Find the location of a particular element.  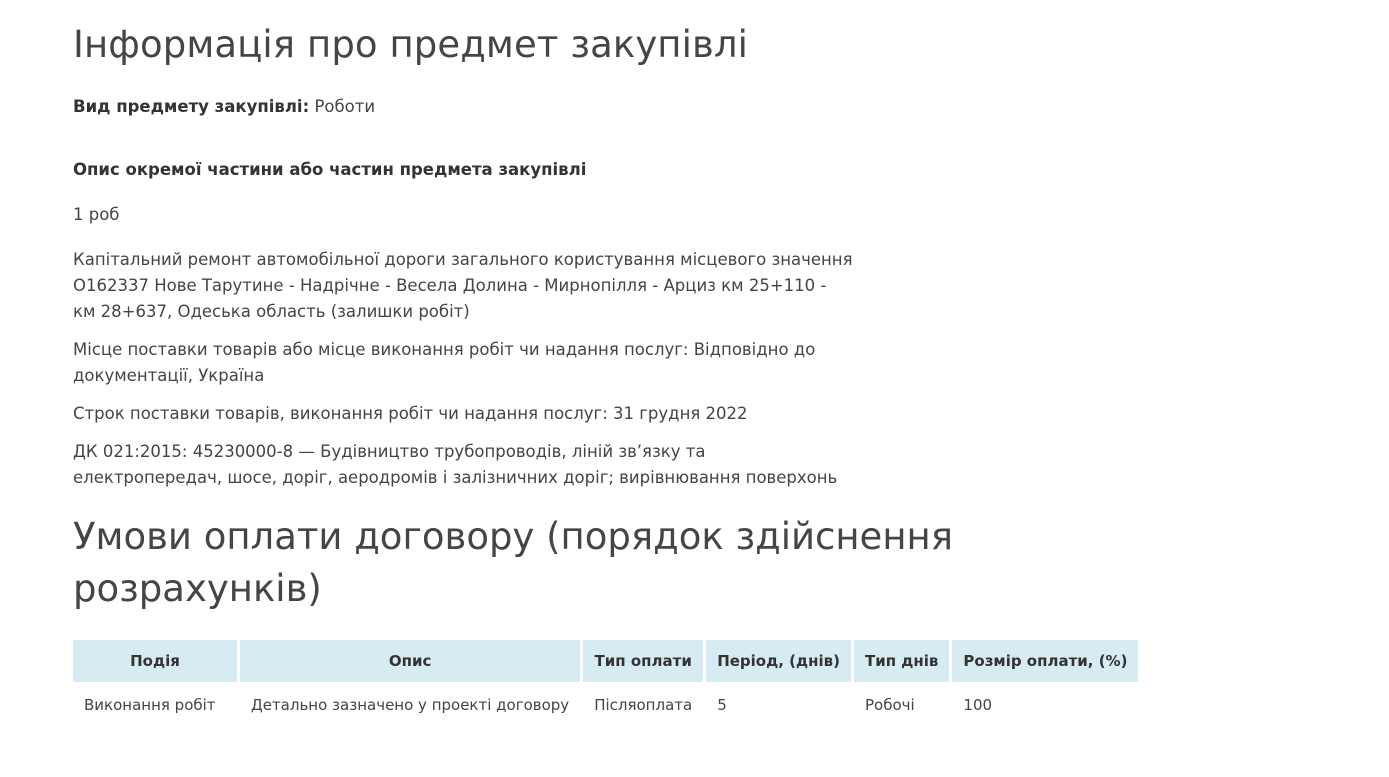

cell-payment-type: Післяоплата is located at coordinates (645, 705).